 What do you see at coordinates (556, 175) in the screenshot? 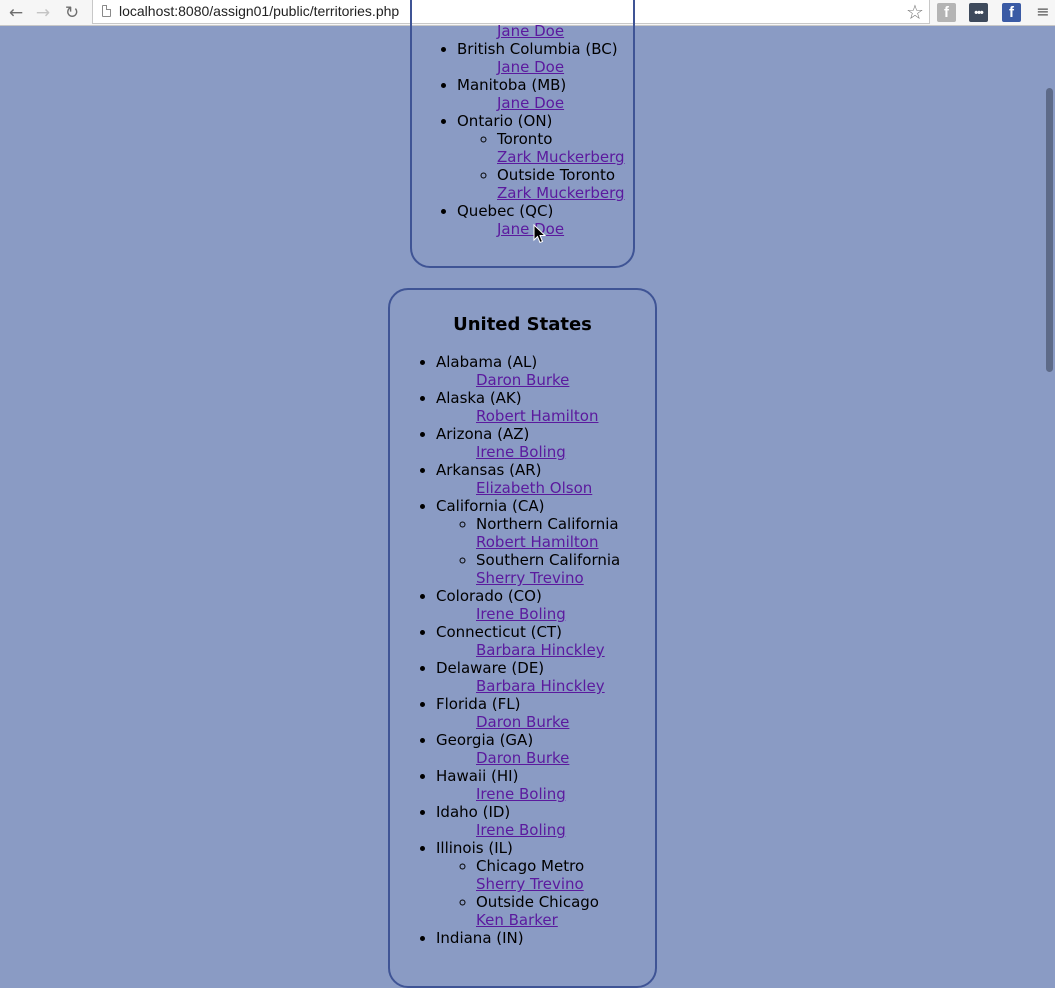
I see `subregion-name: Outside Toronto` at bounding box center [556, 175].